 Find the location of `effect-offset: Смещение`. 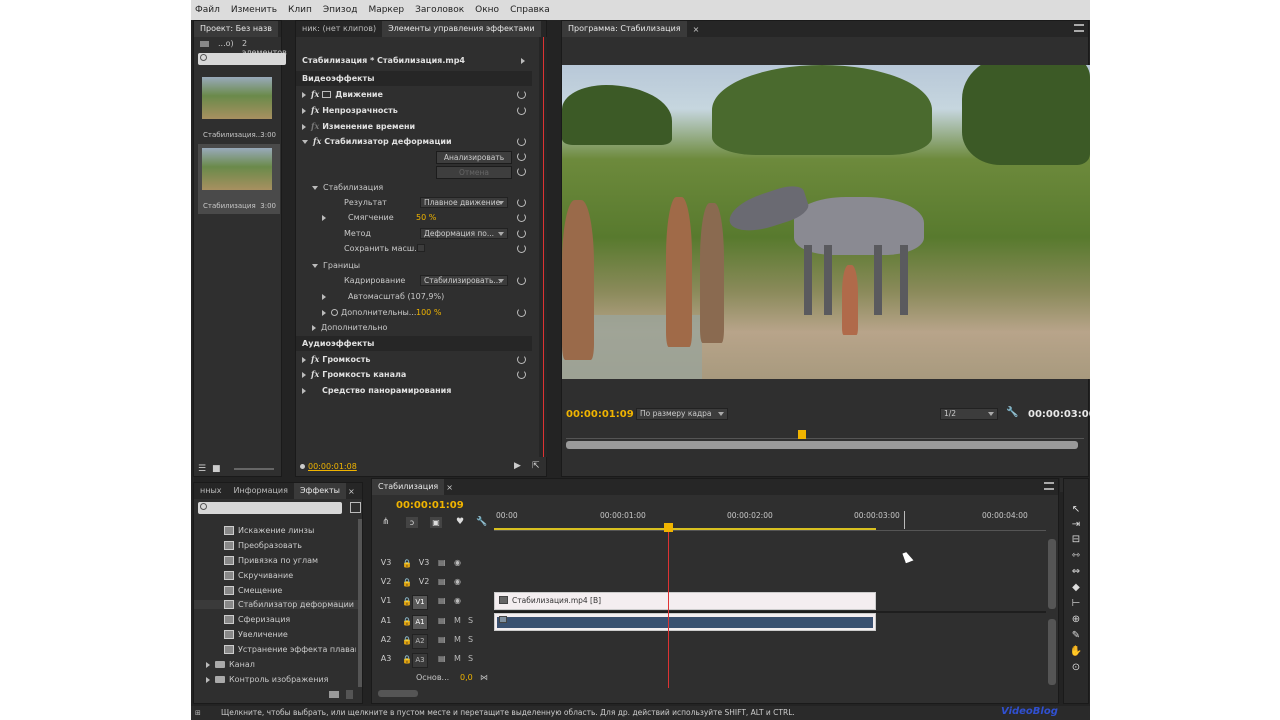

effect-offset: Смещение is located at coordinates (253, 590).